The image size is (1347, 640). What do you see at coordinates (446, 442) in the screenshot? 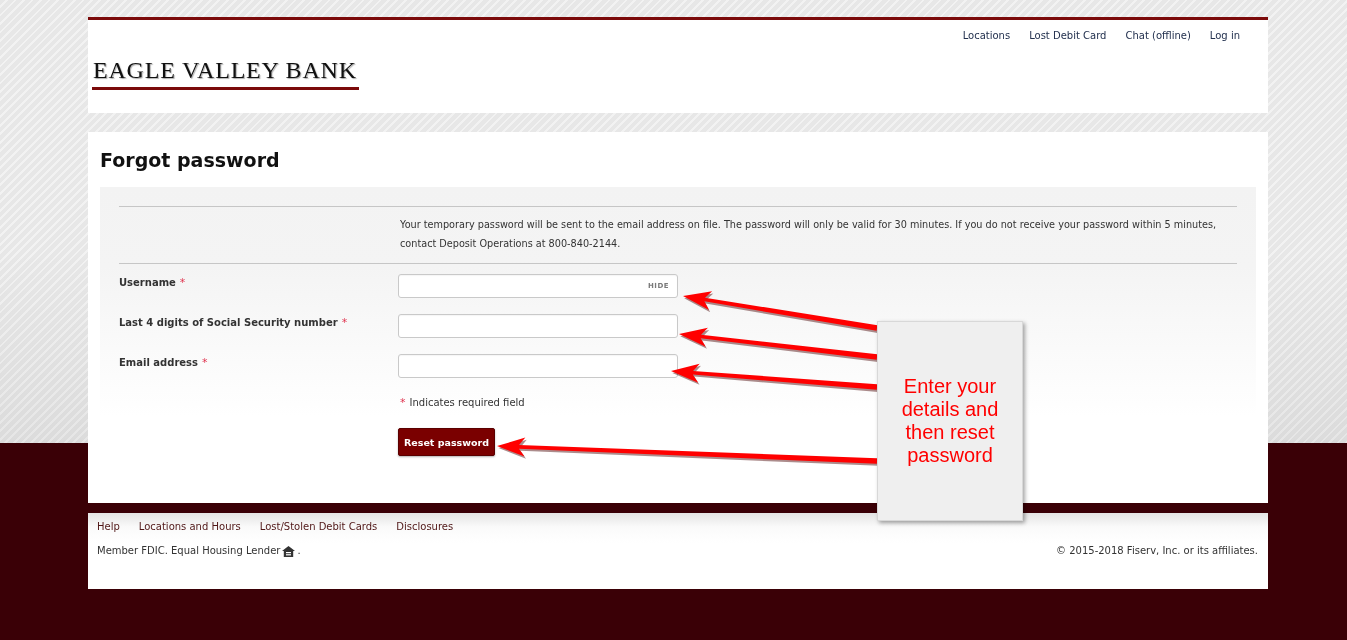
I see `reset-password-button: Reset password` at bounding box center [446, 442].